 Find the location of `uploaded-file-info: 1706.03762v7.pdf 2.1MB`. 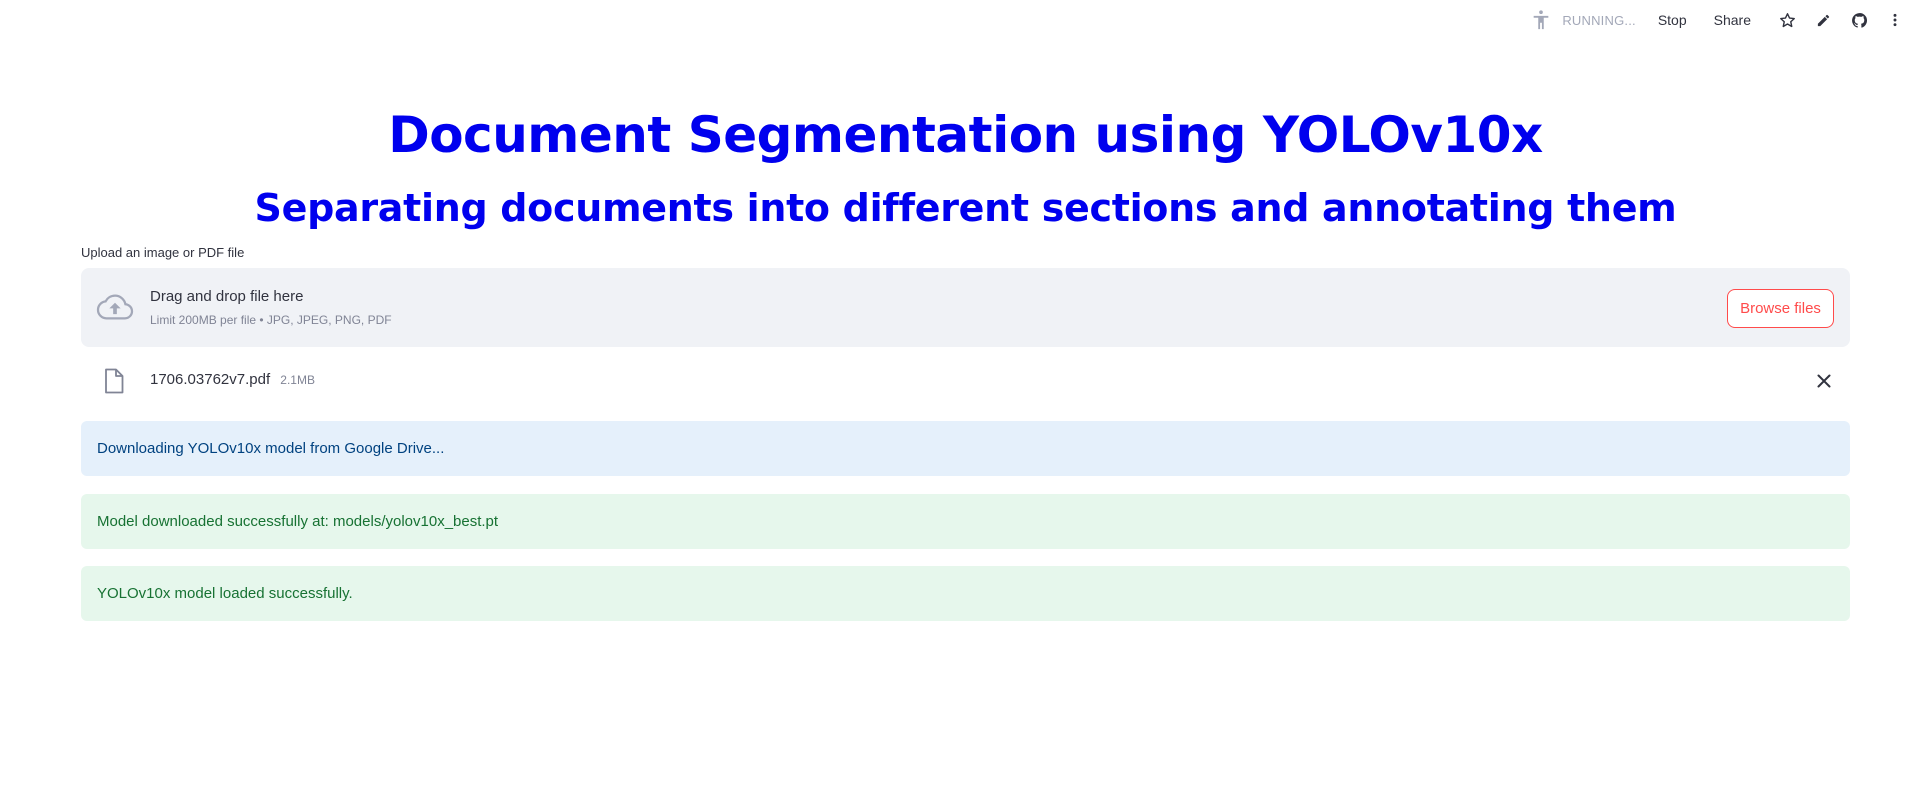

uploaded-file-info: 1706.03762v7.pdf 2.1MB is located at coordinates (232, 379).